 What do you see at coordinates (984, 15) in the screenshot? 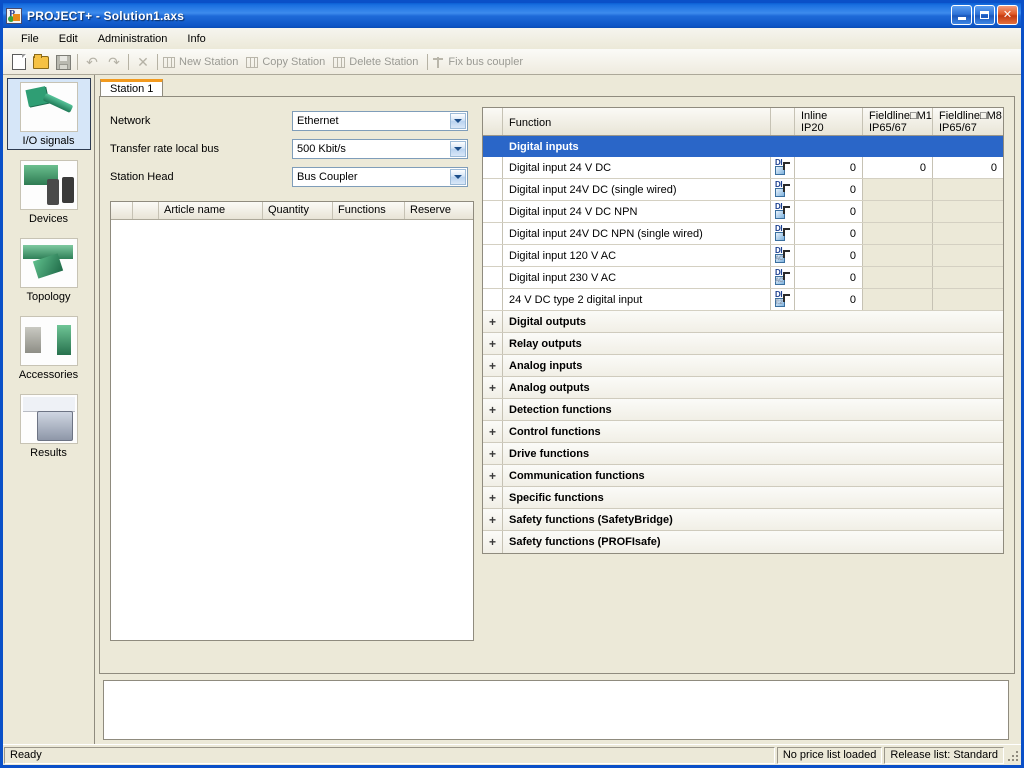
I see `maximize-button` at bounding box center [984, 15].